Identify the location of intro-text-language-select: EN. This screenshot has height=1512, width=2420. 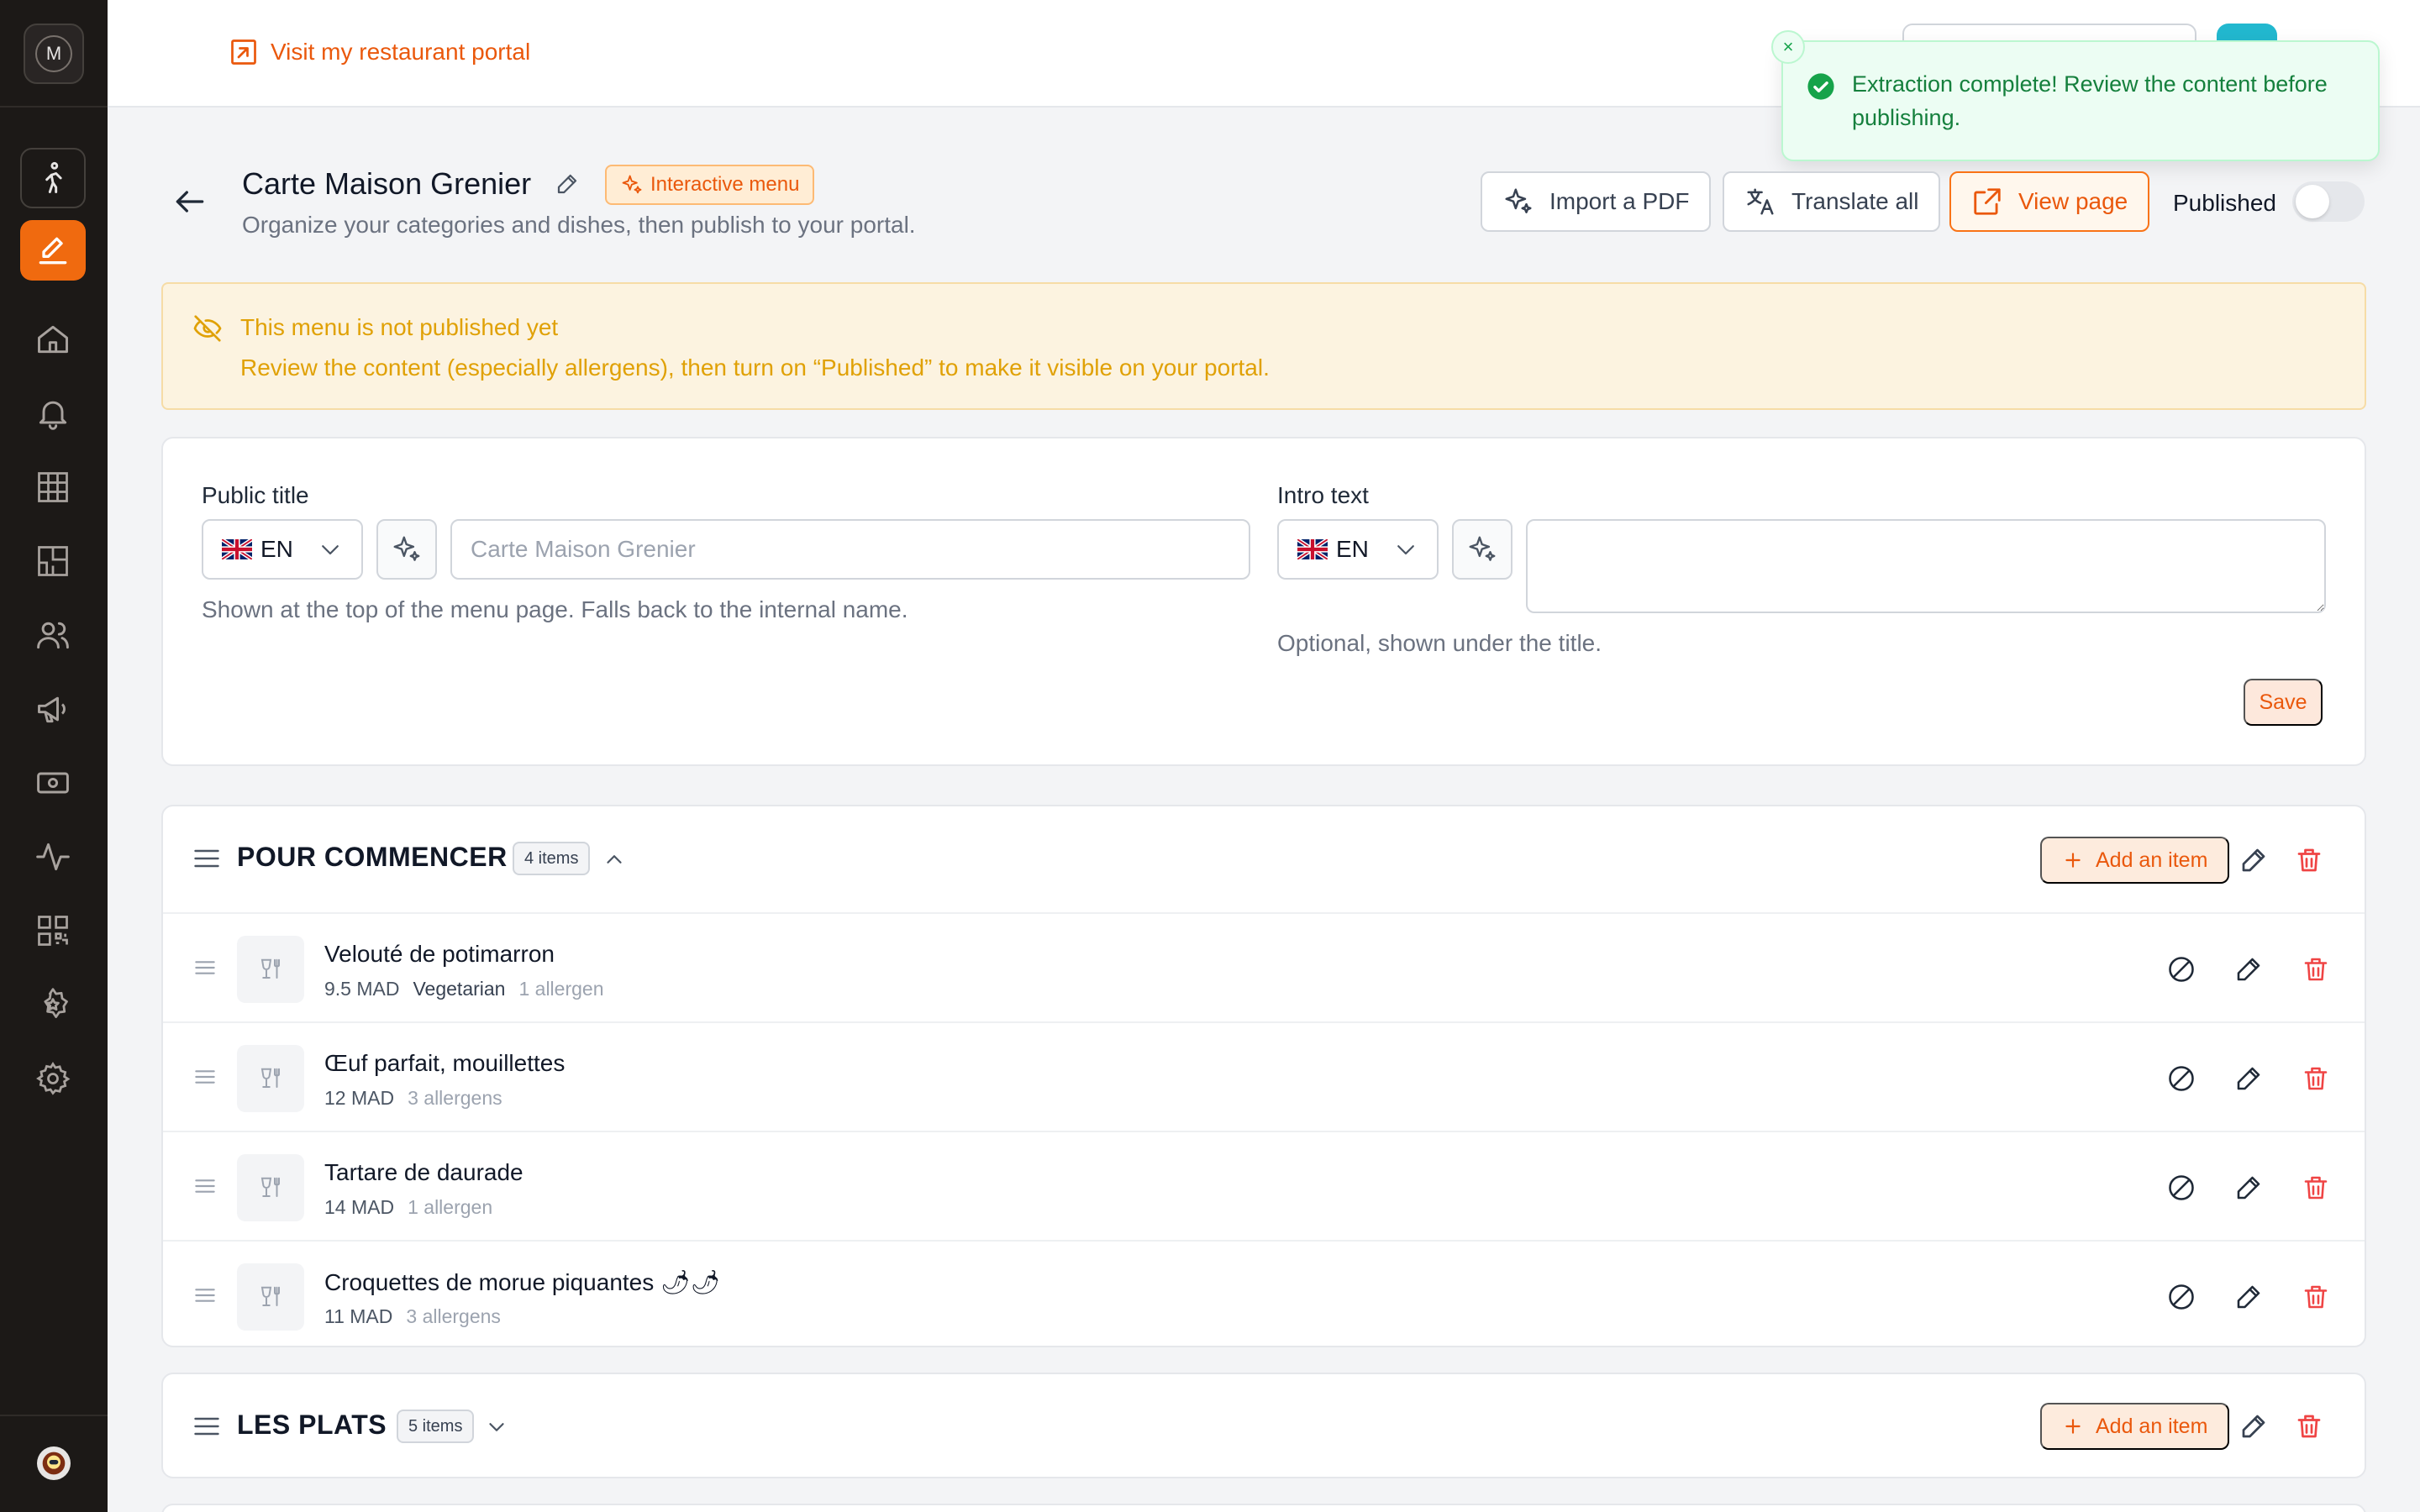
(1358, 549).